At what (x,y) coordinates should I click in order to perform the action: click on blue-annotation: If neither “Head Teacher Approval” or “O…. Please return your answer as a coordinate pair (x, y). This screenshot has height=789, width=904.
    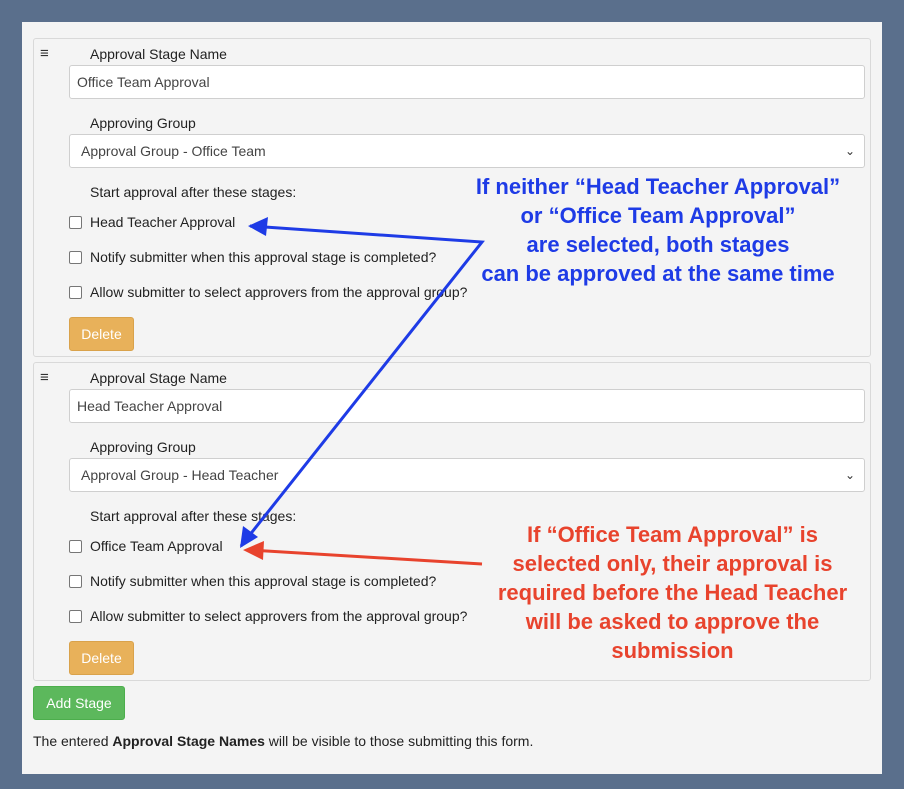
    Looking at the image, I should click on (658, 230).